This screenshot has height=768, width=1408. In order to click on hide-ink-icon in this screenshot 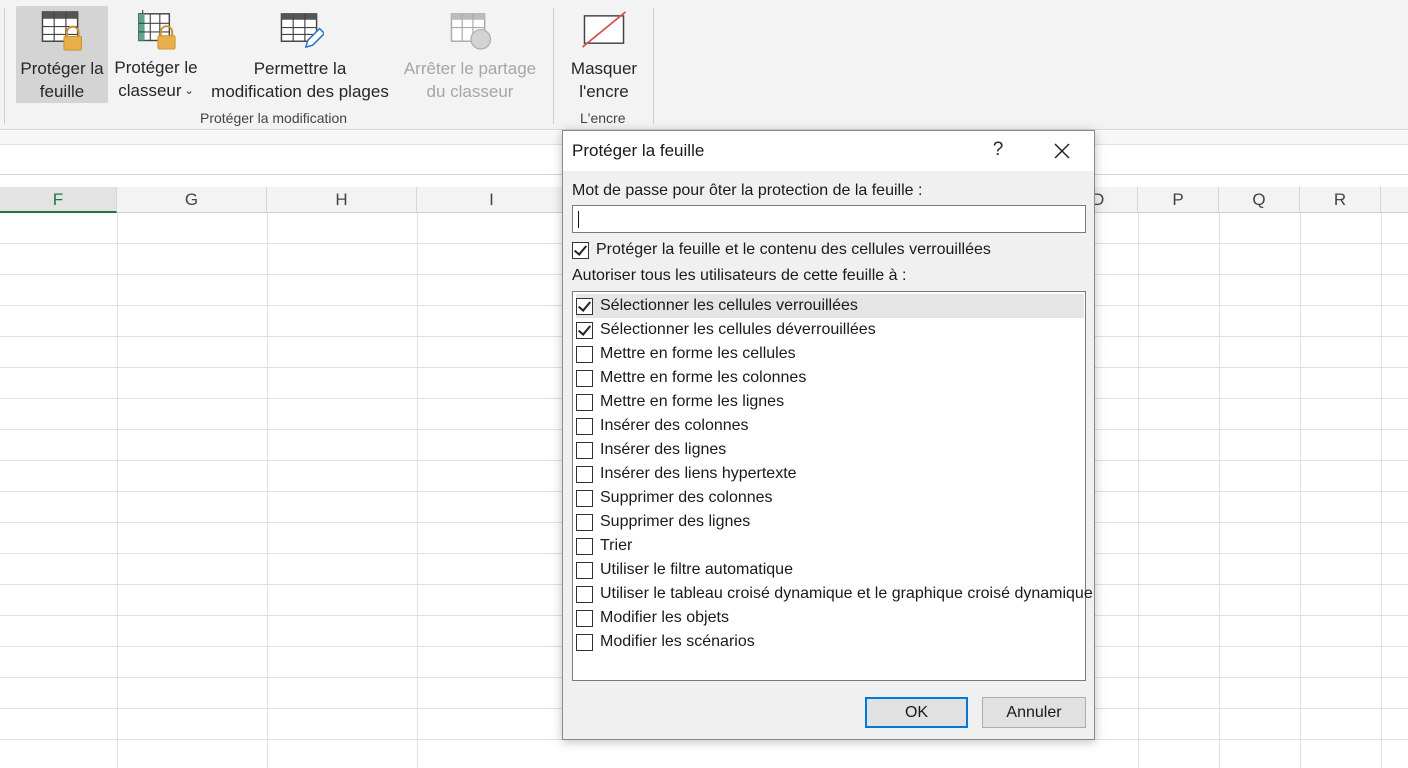, I will do `click(604, 29)`.